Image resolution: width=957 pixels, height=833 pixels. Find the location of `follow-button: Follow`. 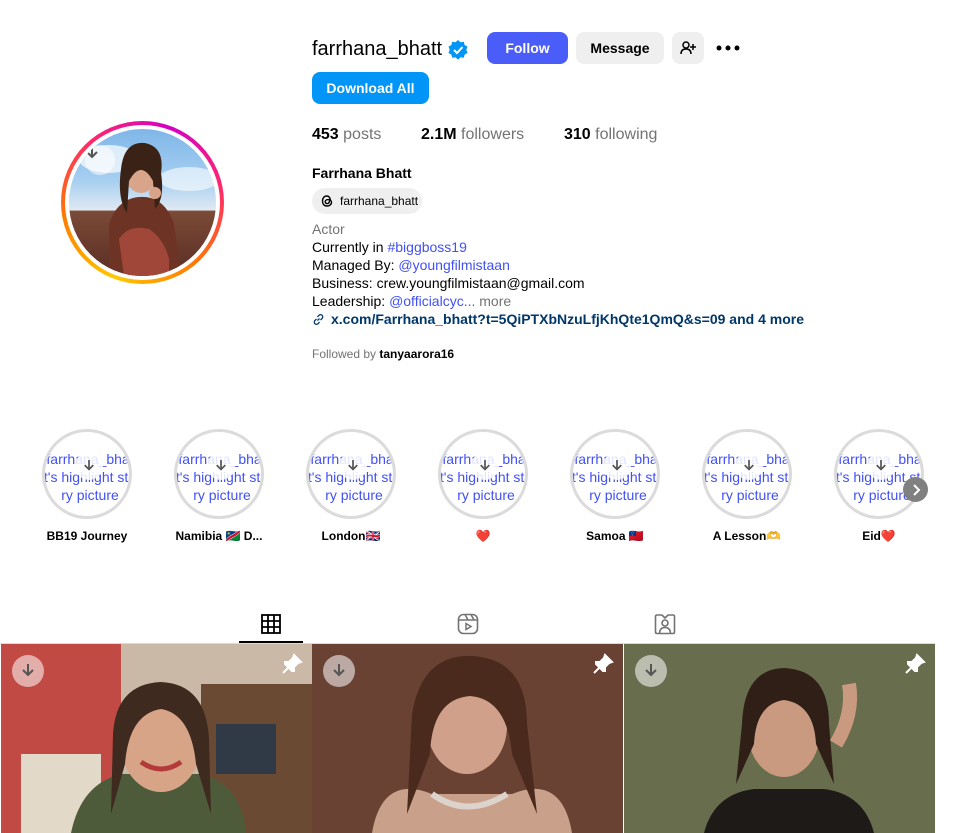

follow-button: Follow is located at coordinates (527, 48).